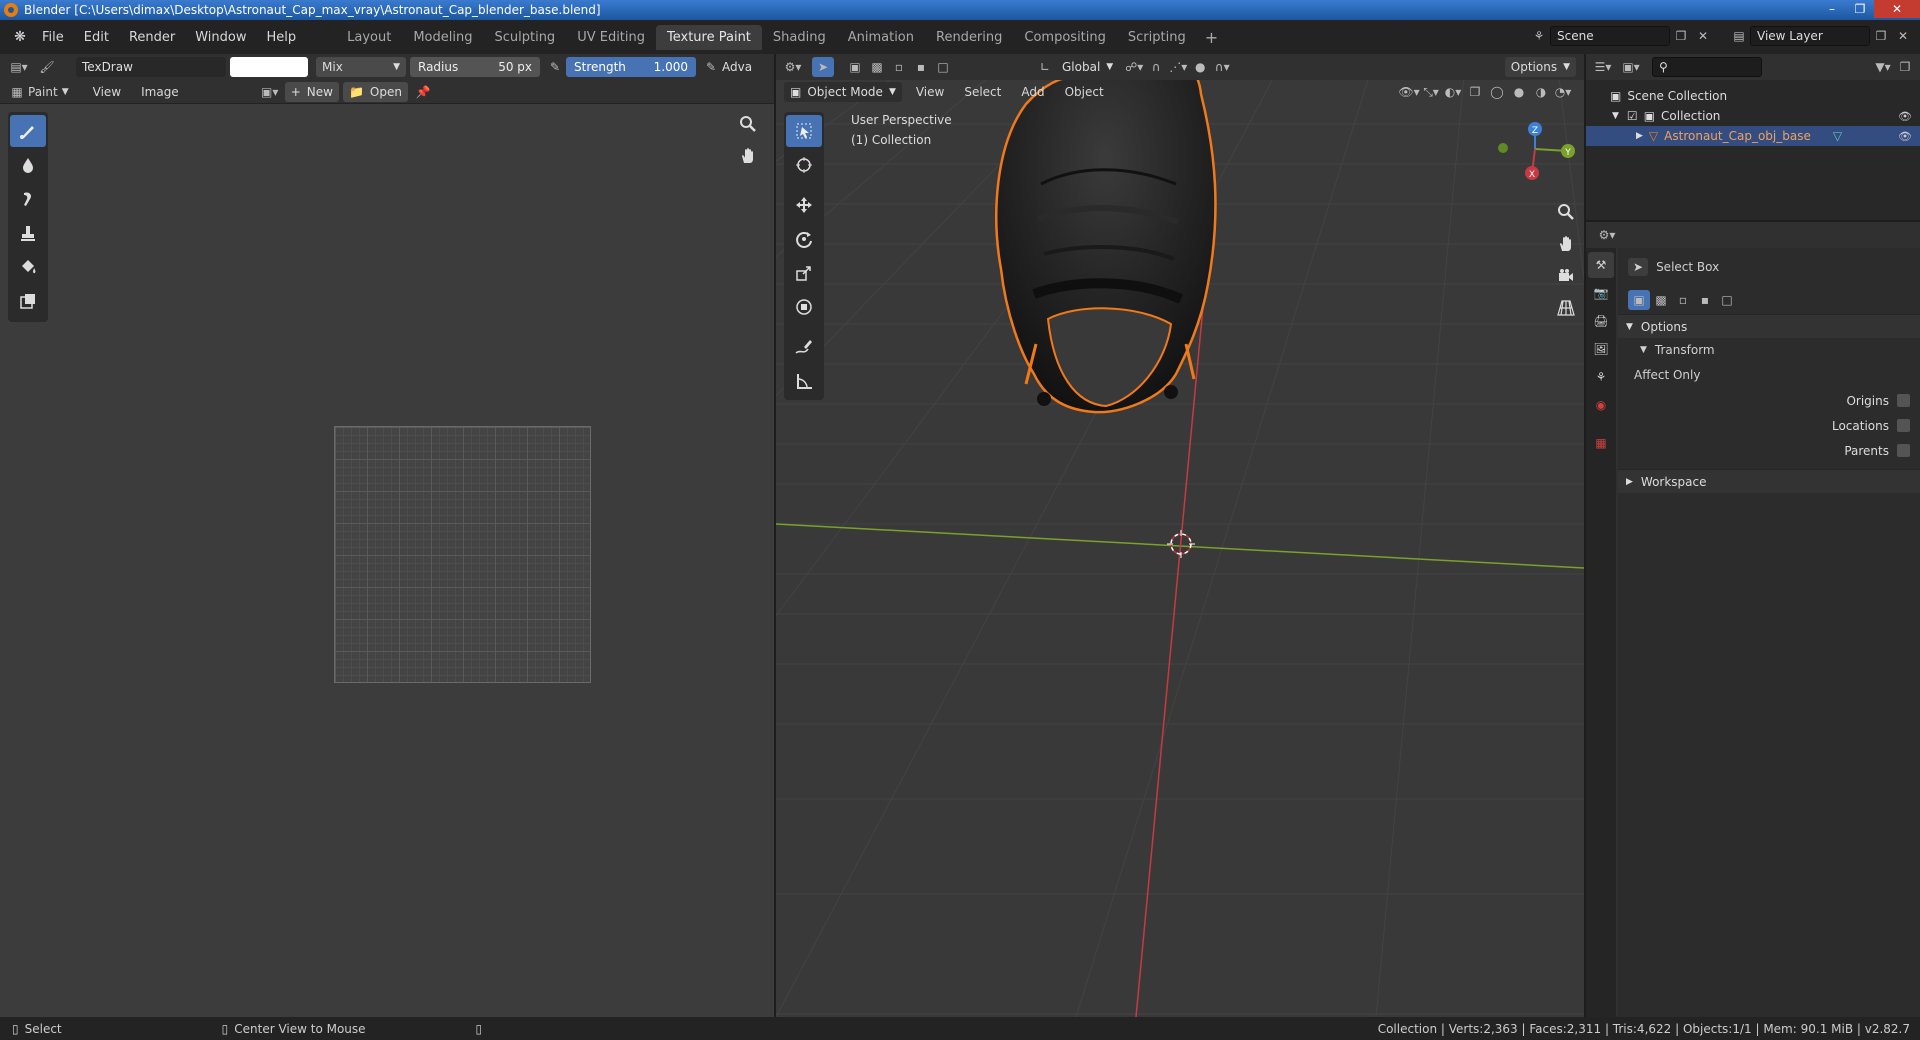 The image size is (1920, 1040). I want to click on perspective-toggle-icon, so click(1566, 308).